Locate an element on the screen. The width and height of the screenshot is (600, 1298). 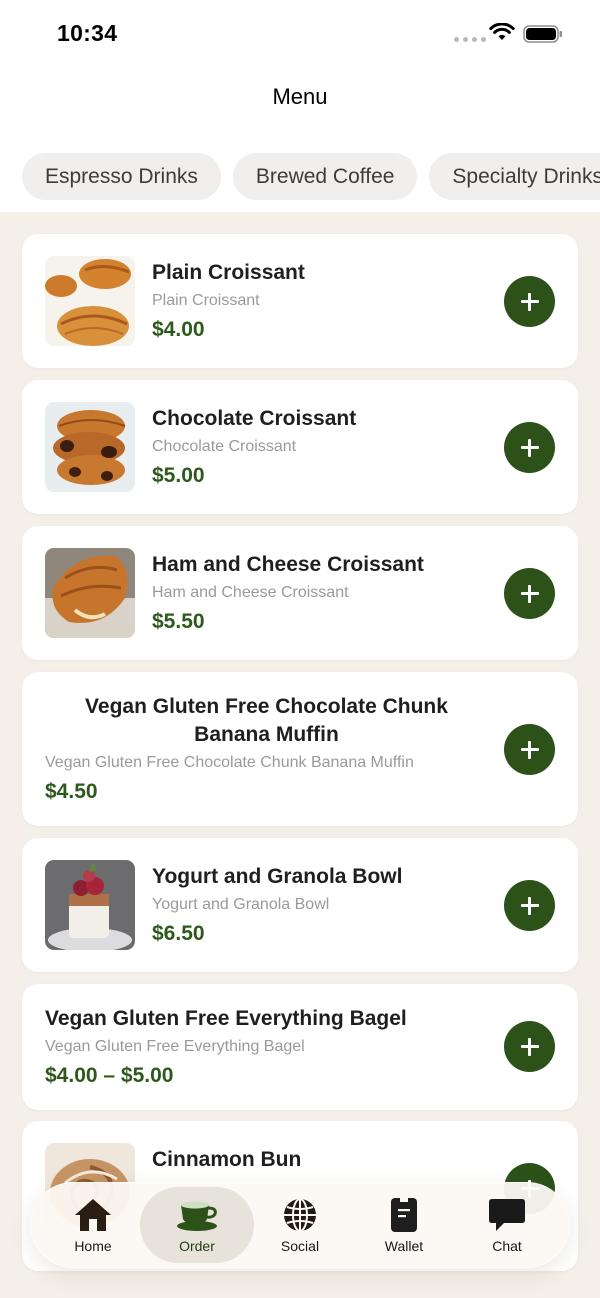
tab-brewed-coffee: Brewed Coffee is located at coordinates (325, 176).